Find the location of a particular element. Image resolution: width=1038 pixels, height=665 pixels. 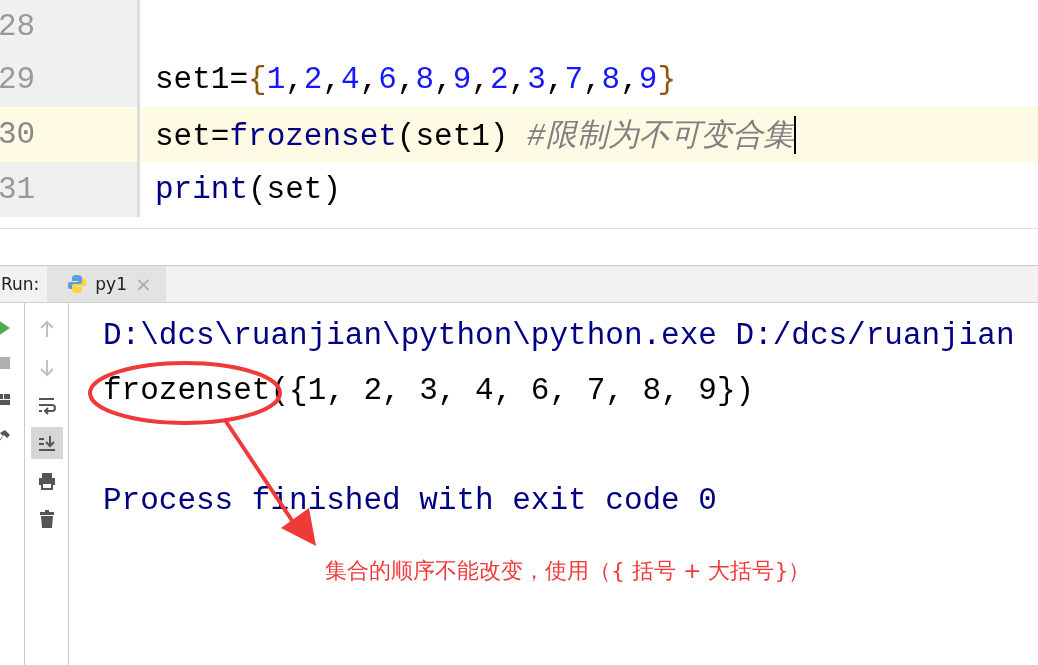

console-line: D:\dcs\ruanjian\python\python.exe D:/dcs/ruanjian is located at coordinates (559, 335).